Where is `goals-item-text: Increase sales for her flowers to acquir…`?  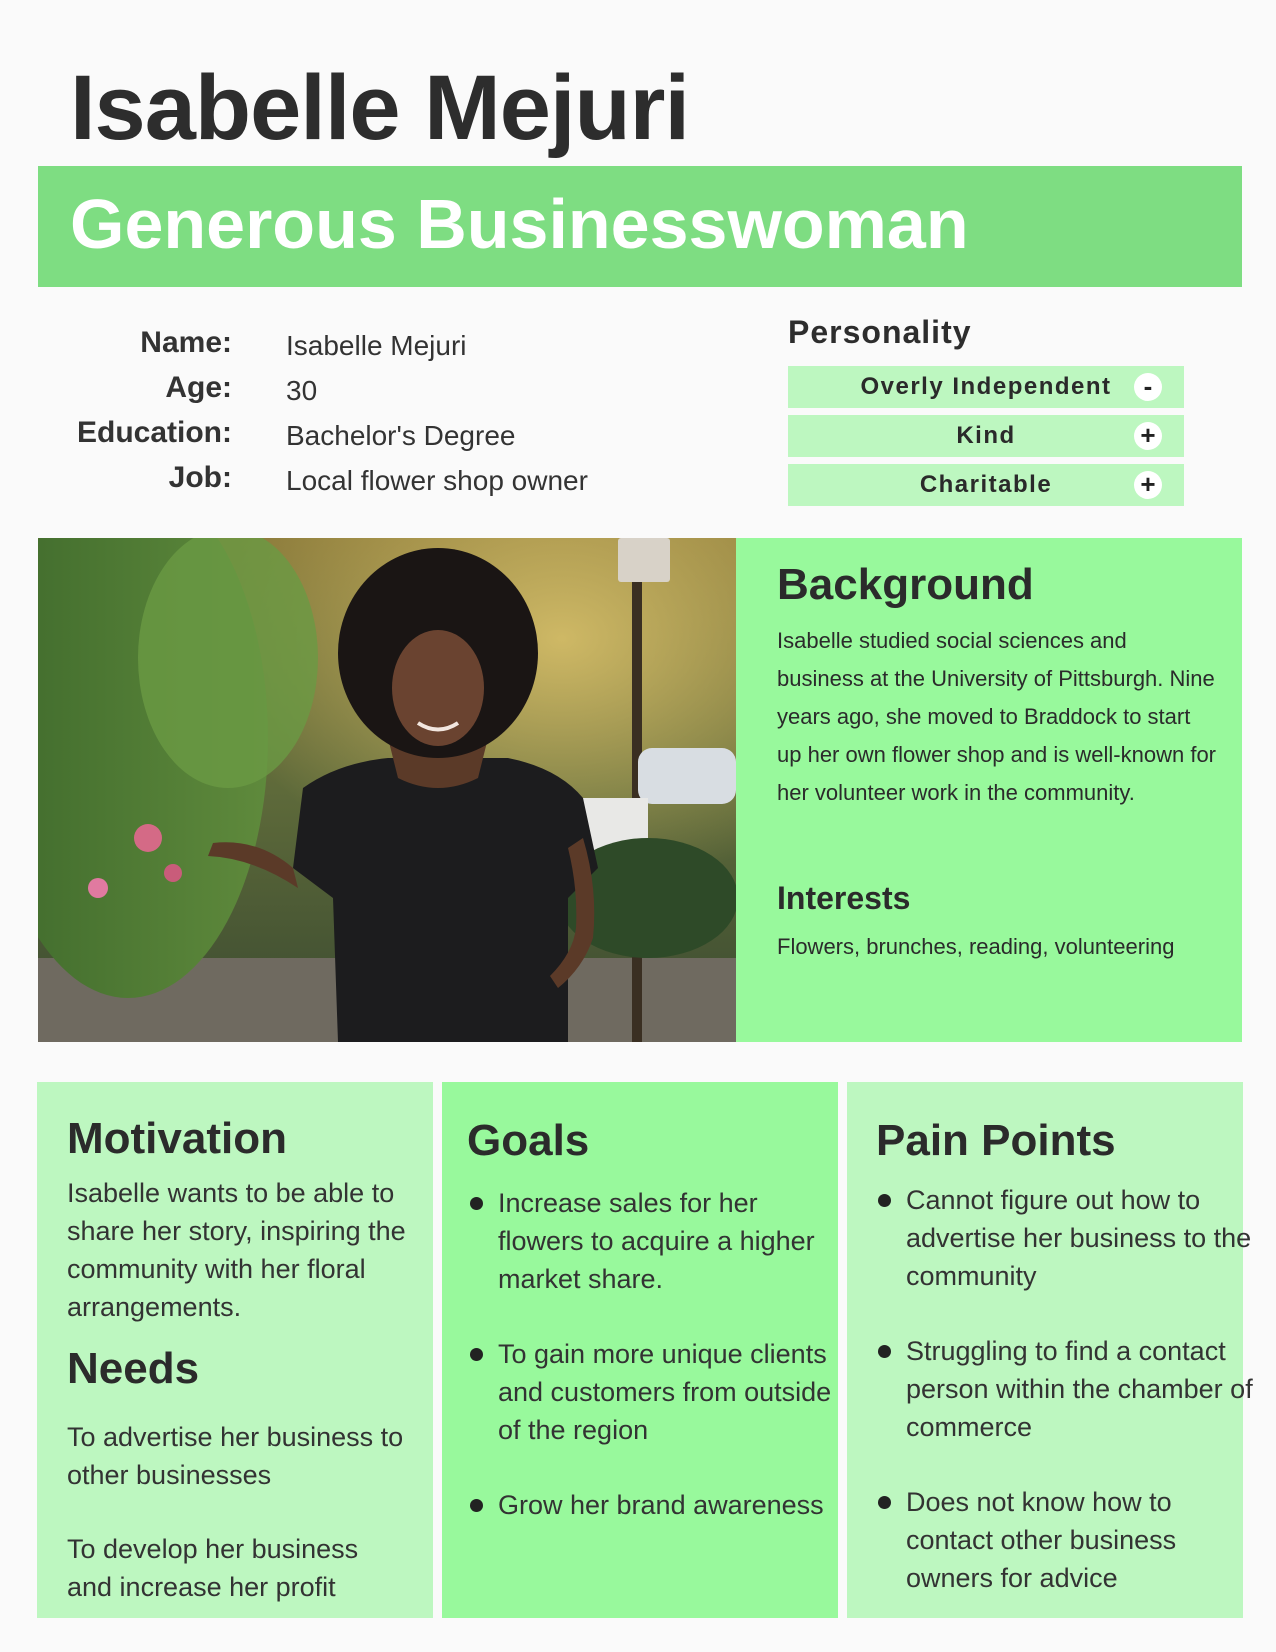 goals-item-text: Increase sales for her flowers to acquir… is located at coordinates (656, 1241).